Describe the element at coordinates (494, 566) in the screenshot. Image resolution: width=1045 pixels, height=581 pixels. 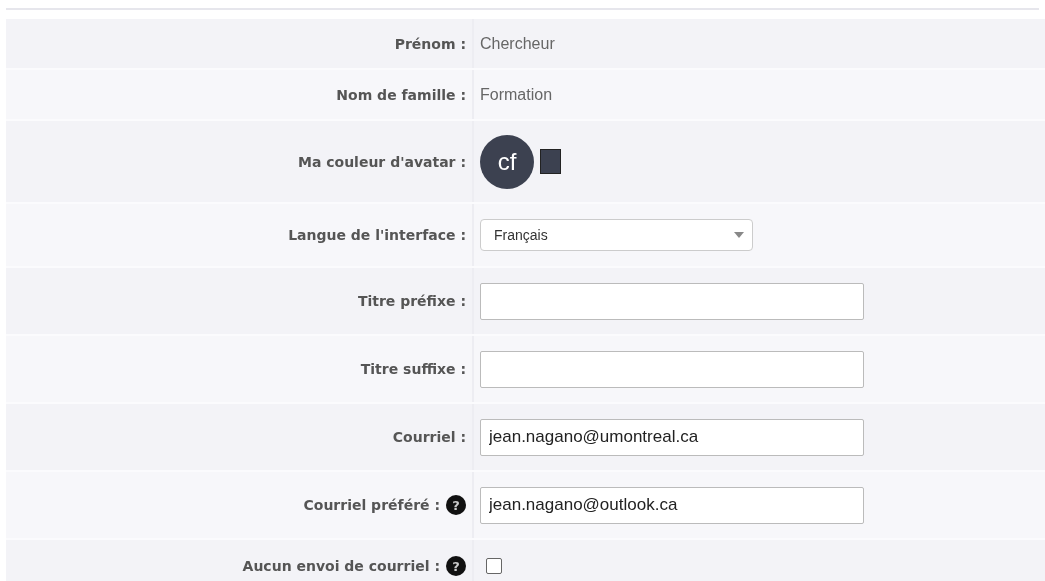
I see `checkbox` at that location.